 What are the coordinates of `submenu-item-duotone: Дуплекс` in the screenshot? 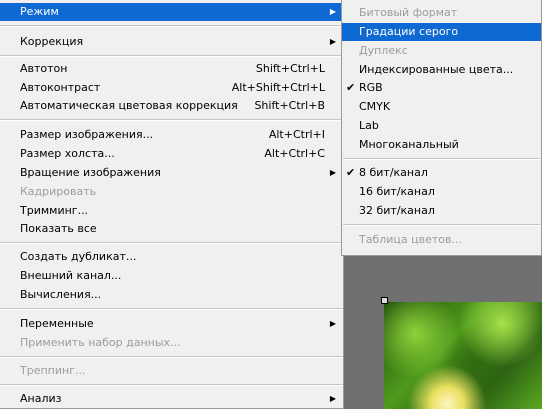 It's located at (441, 51).